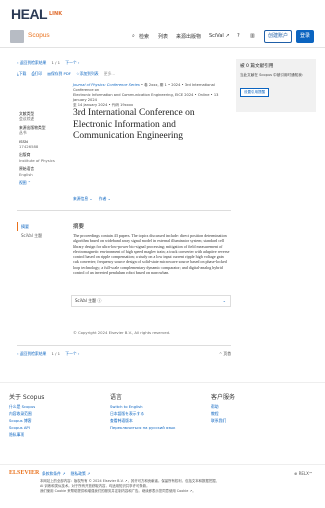 This screenshot has height=508, width=325. Describe the element at coordinates (56, 62) in the screenshot. I see `result-position: 1 / 1` at that location.